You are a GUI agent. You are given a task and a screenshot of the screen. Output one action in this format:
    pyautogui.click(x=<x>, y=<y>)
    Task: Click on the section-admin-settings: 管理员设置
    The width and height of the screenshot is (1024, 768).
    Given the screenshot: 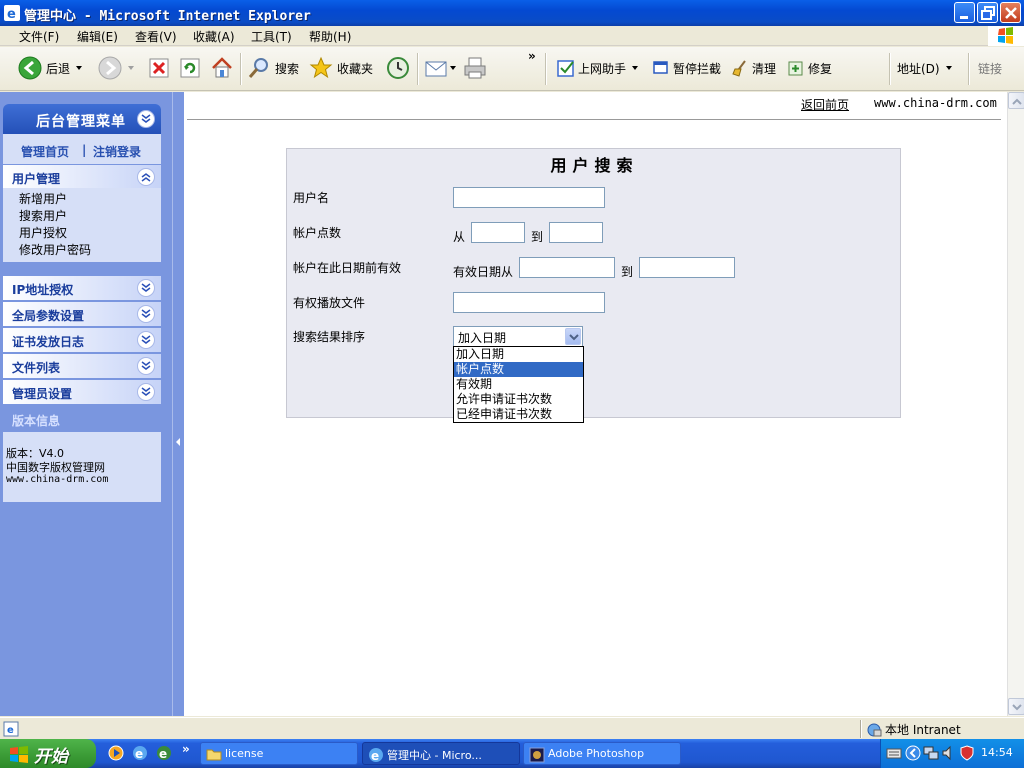 What is the action you would take?
    pyautogui.click(x=82, y=392)
    